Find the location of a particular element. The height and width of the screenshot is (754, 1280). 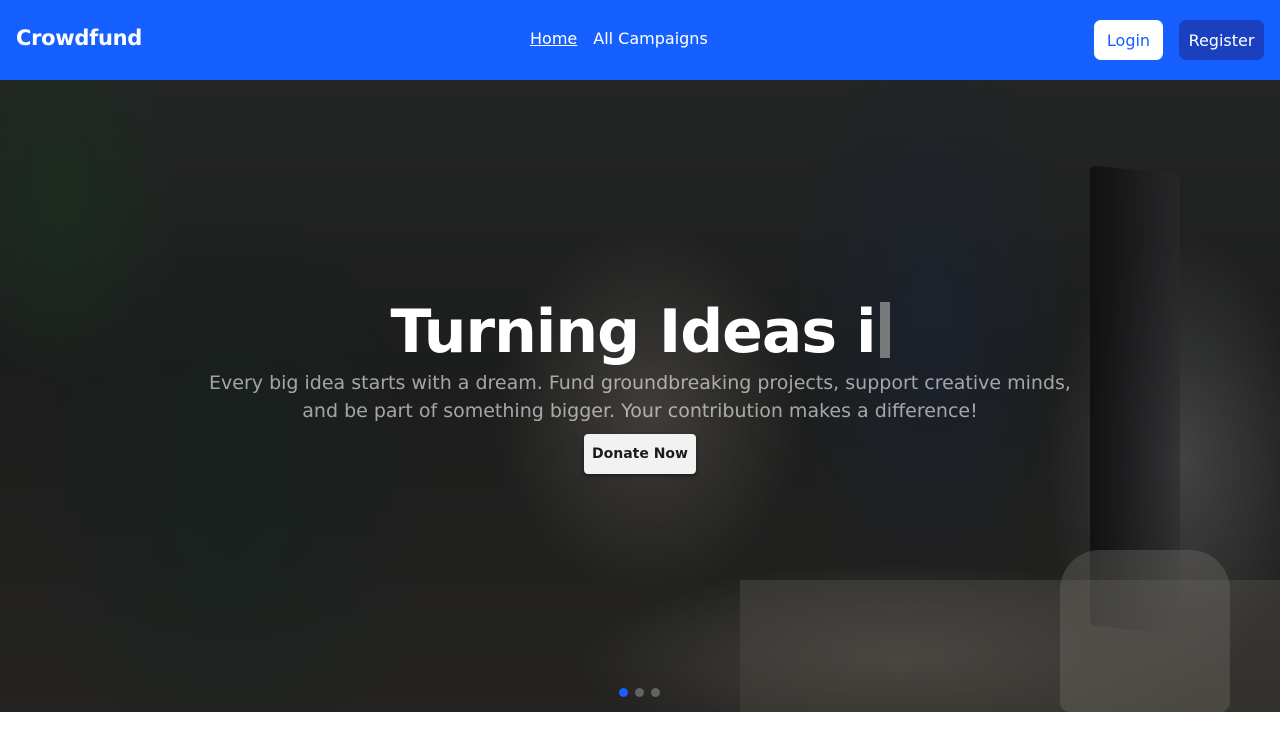

typing-cursor is located at coordinates (884, 330).